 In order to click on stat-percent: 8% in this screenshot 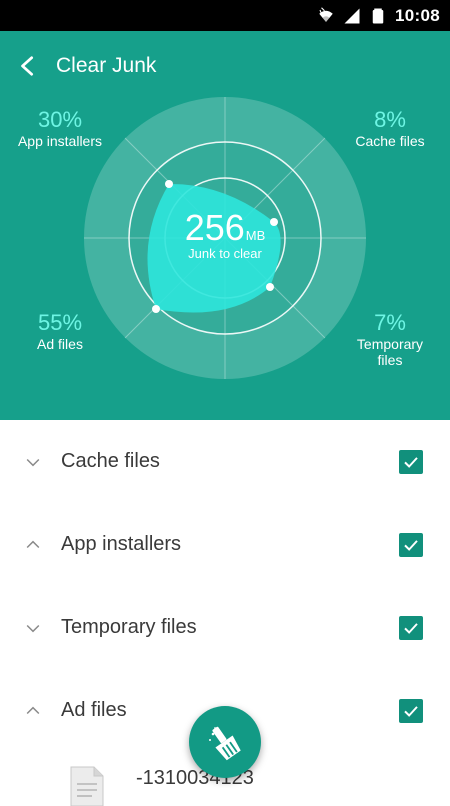, I will do `click(390, 119)`.